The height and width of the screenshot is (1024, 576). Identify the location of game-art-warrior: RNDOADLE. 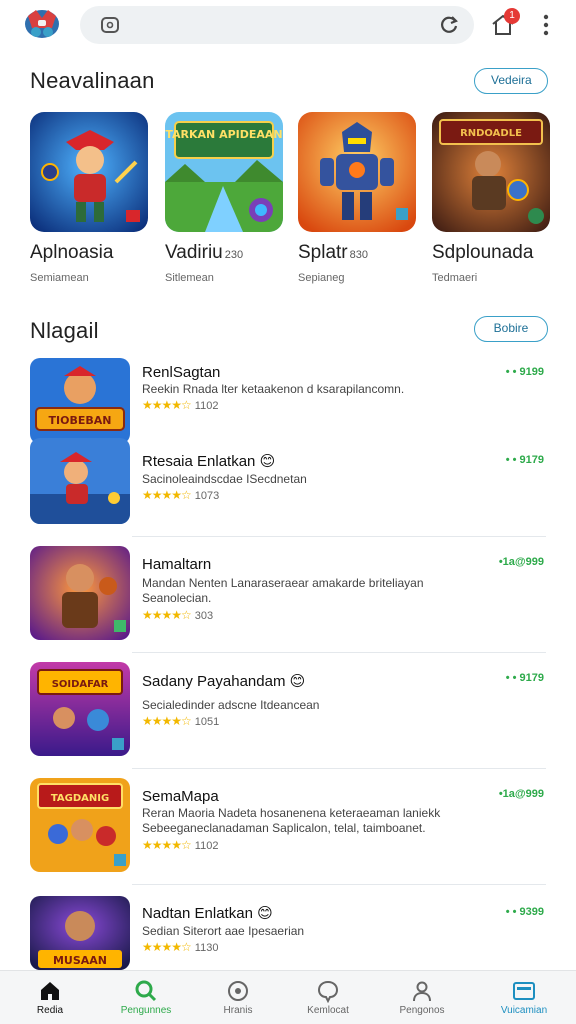
(491, 172).